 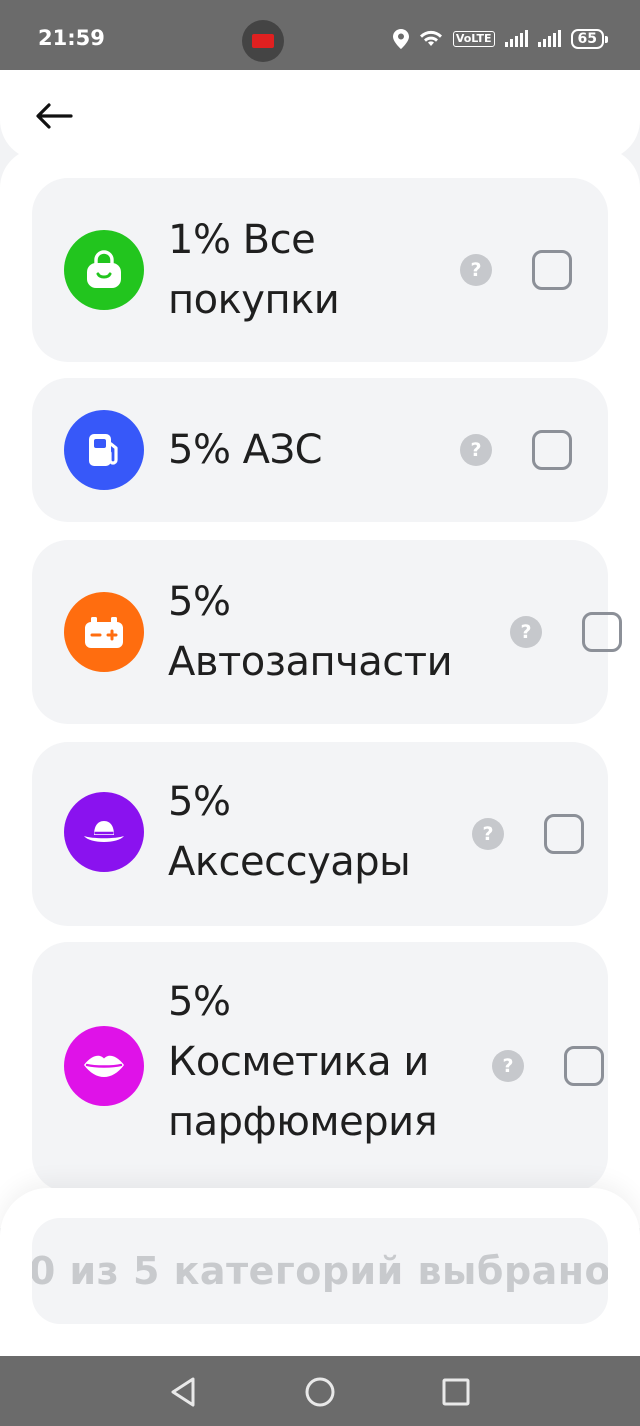 What do you see at coordinates (263, 41) in the screenshot?
I see `notification-app-icon` at bounding box center [263, 41].